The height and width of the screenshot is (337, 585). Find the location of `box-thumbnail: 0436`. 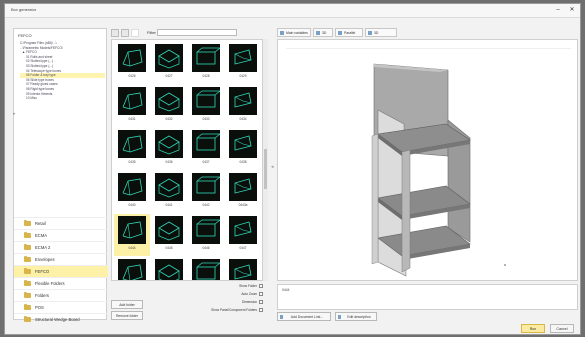

box-thumbnail: 0436 is located at coordinates (169, 149).